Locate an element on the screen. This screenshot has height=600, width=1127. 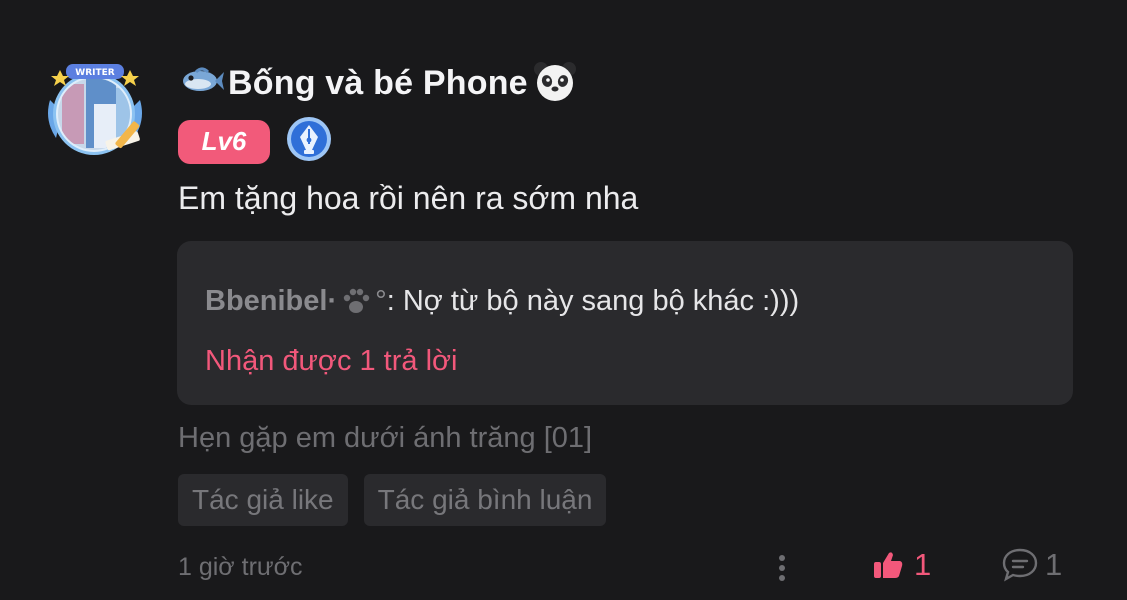
pen-nib-badge-icon is located at coordinates (309, 141).